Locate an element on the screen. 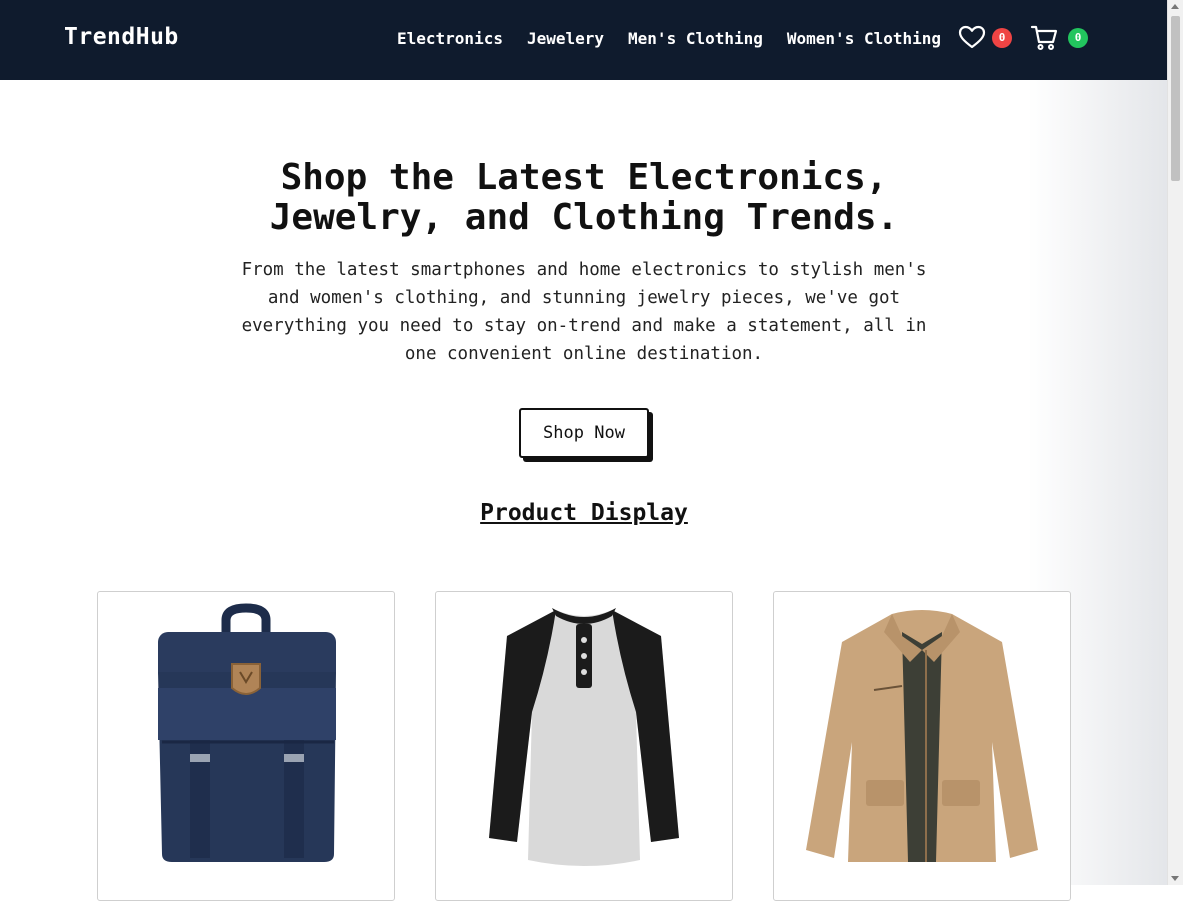  cart-count-badge: 0 is located at coordinates (1078, 38).